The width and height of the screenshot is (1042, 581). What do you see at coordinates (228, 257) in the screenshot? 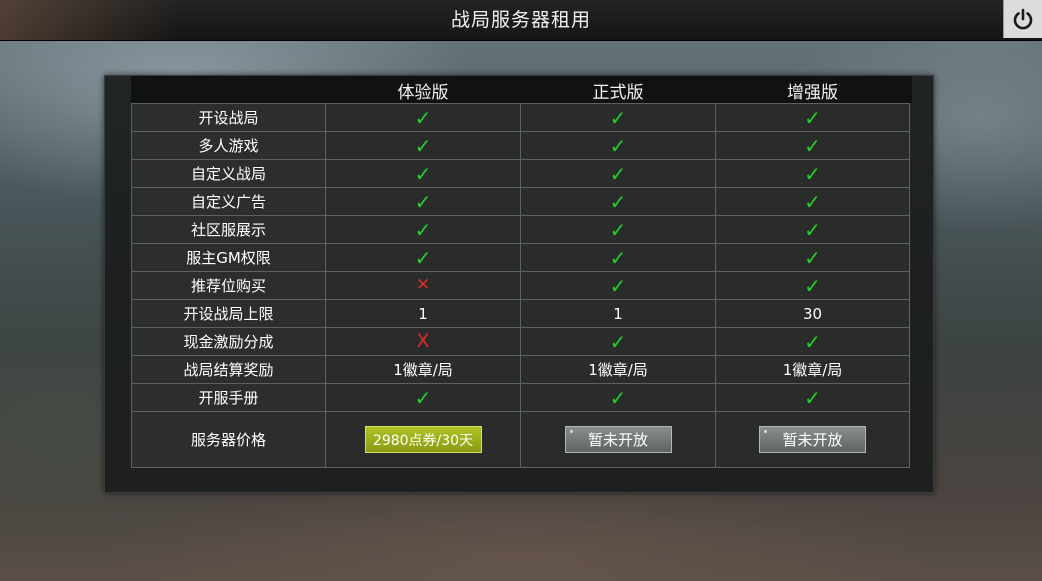
I see `feature-label: 服主GM权限` at bounding box center [228, 257].